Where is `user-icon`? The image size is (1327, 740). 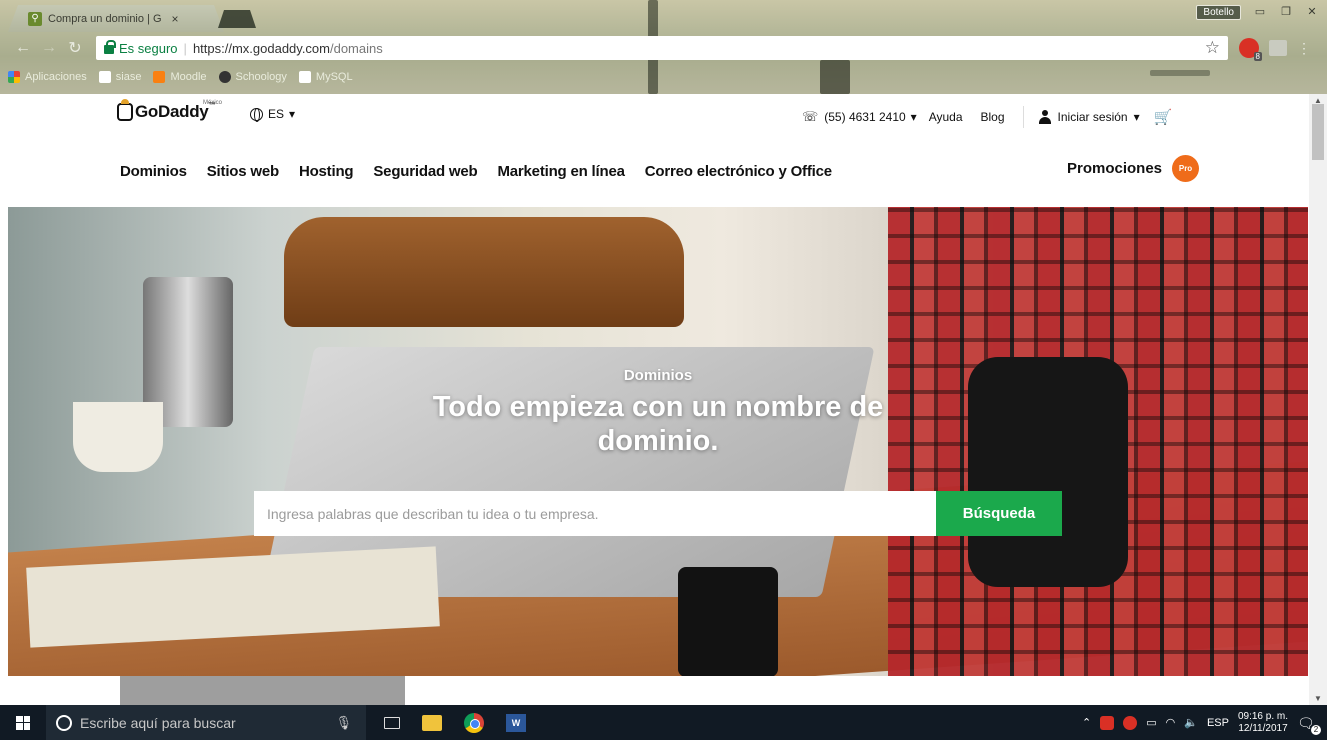 user-icon is located at coordinates (1045, 117).